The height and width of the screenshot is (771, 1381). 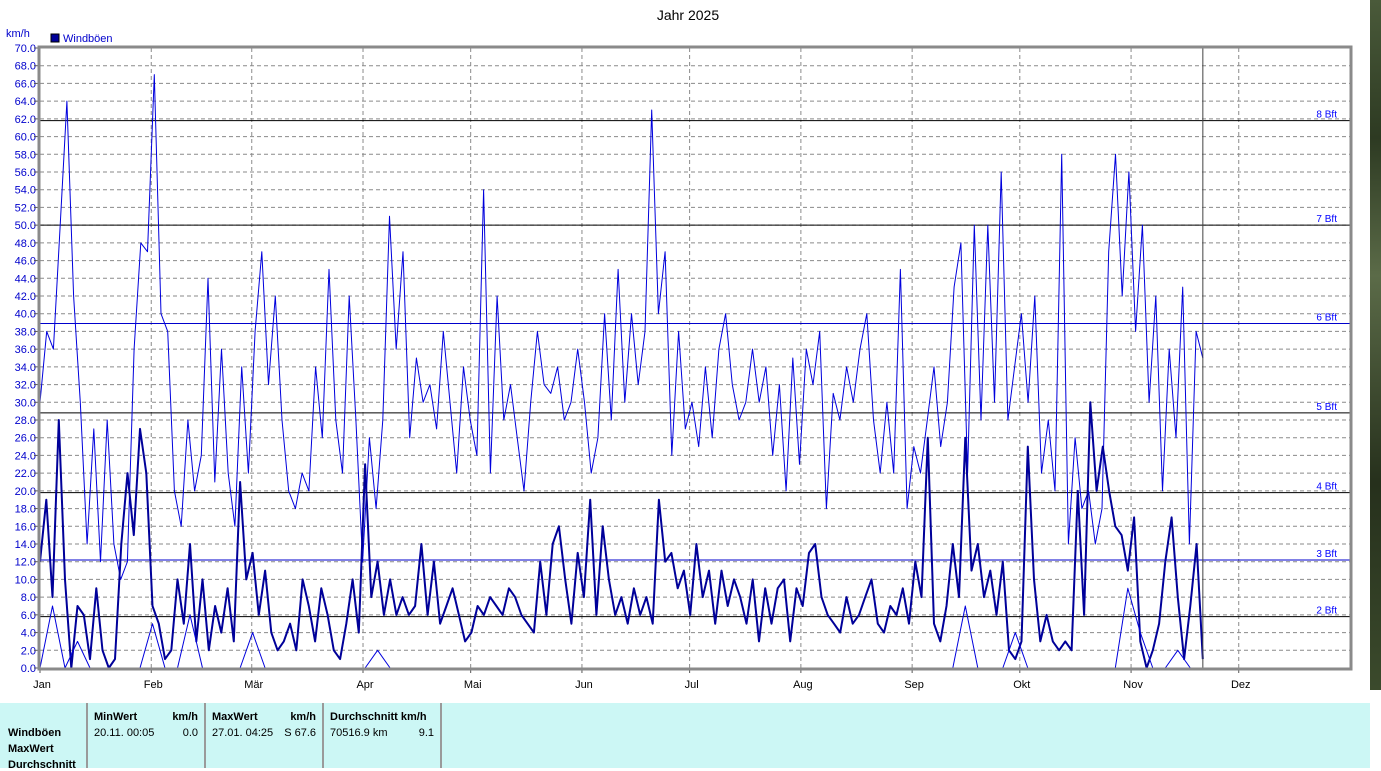 What do you see at coordinates (303, 717) in the screenshot?
I see `max-unit: km/h` at bounding box center [303, 717].